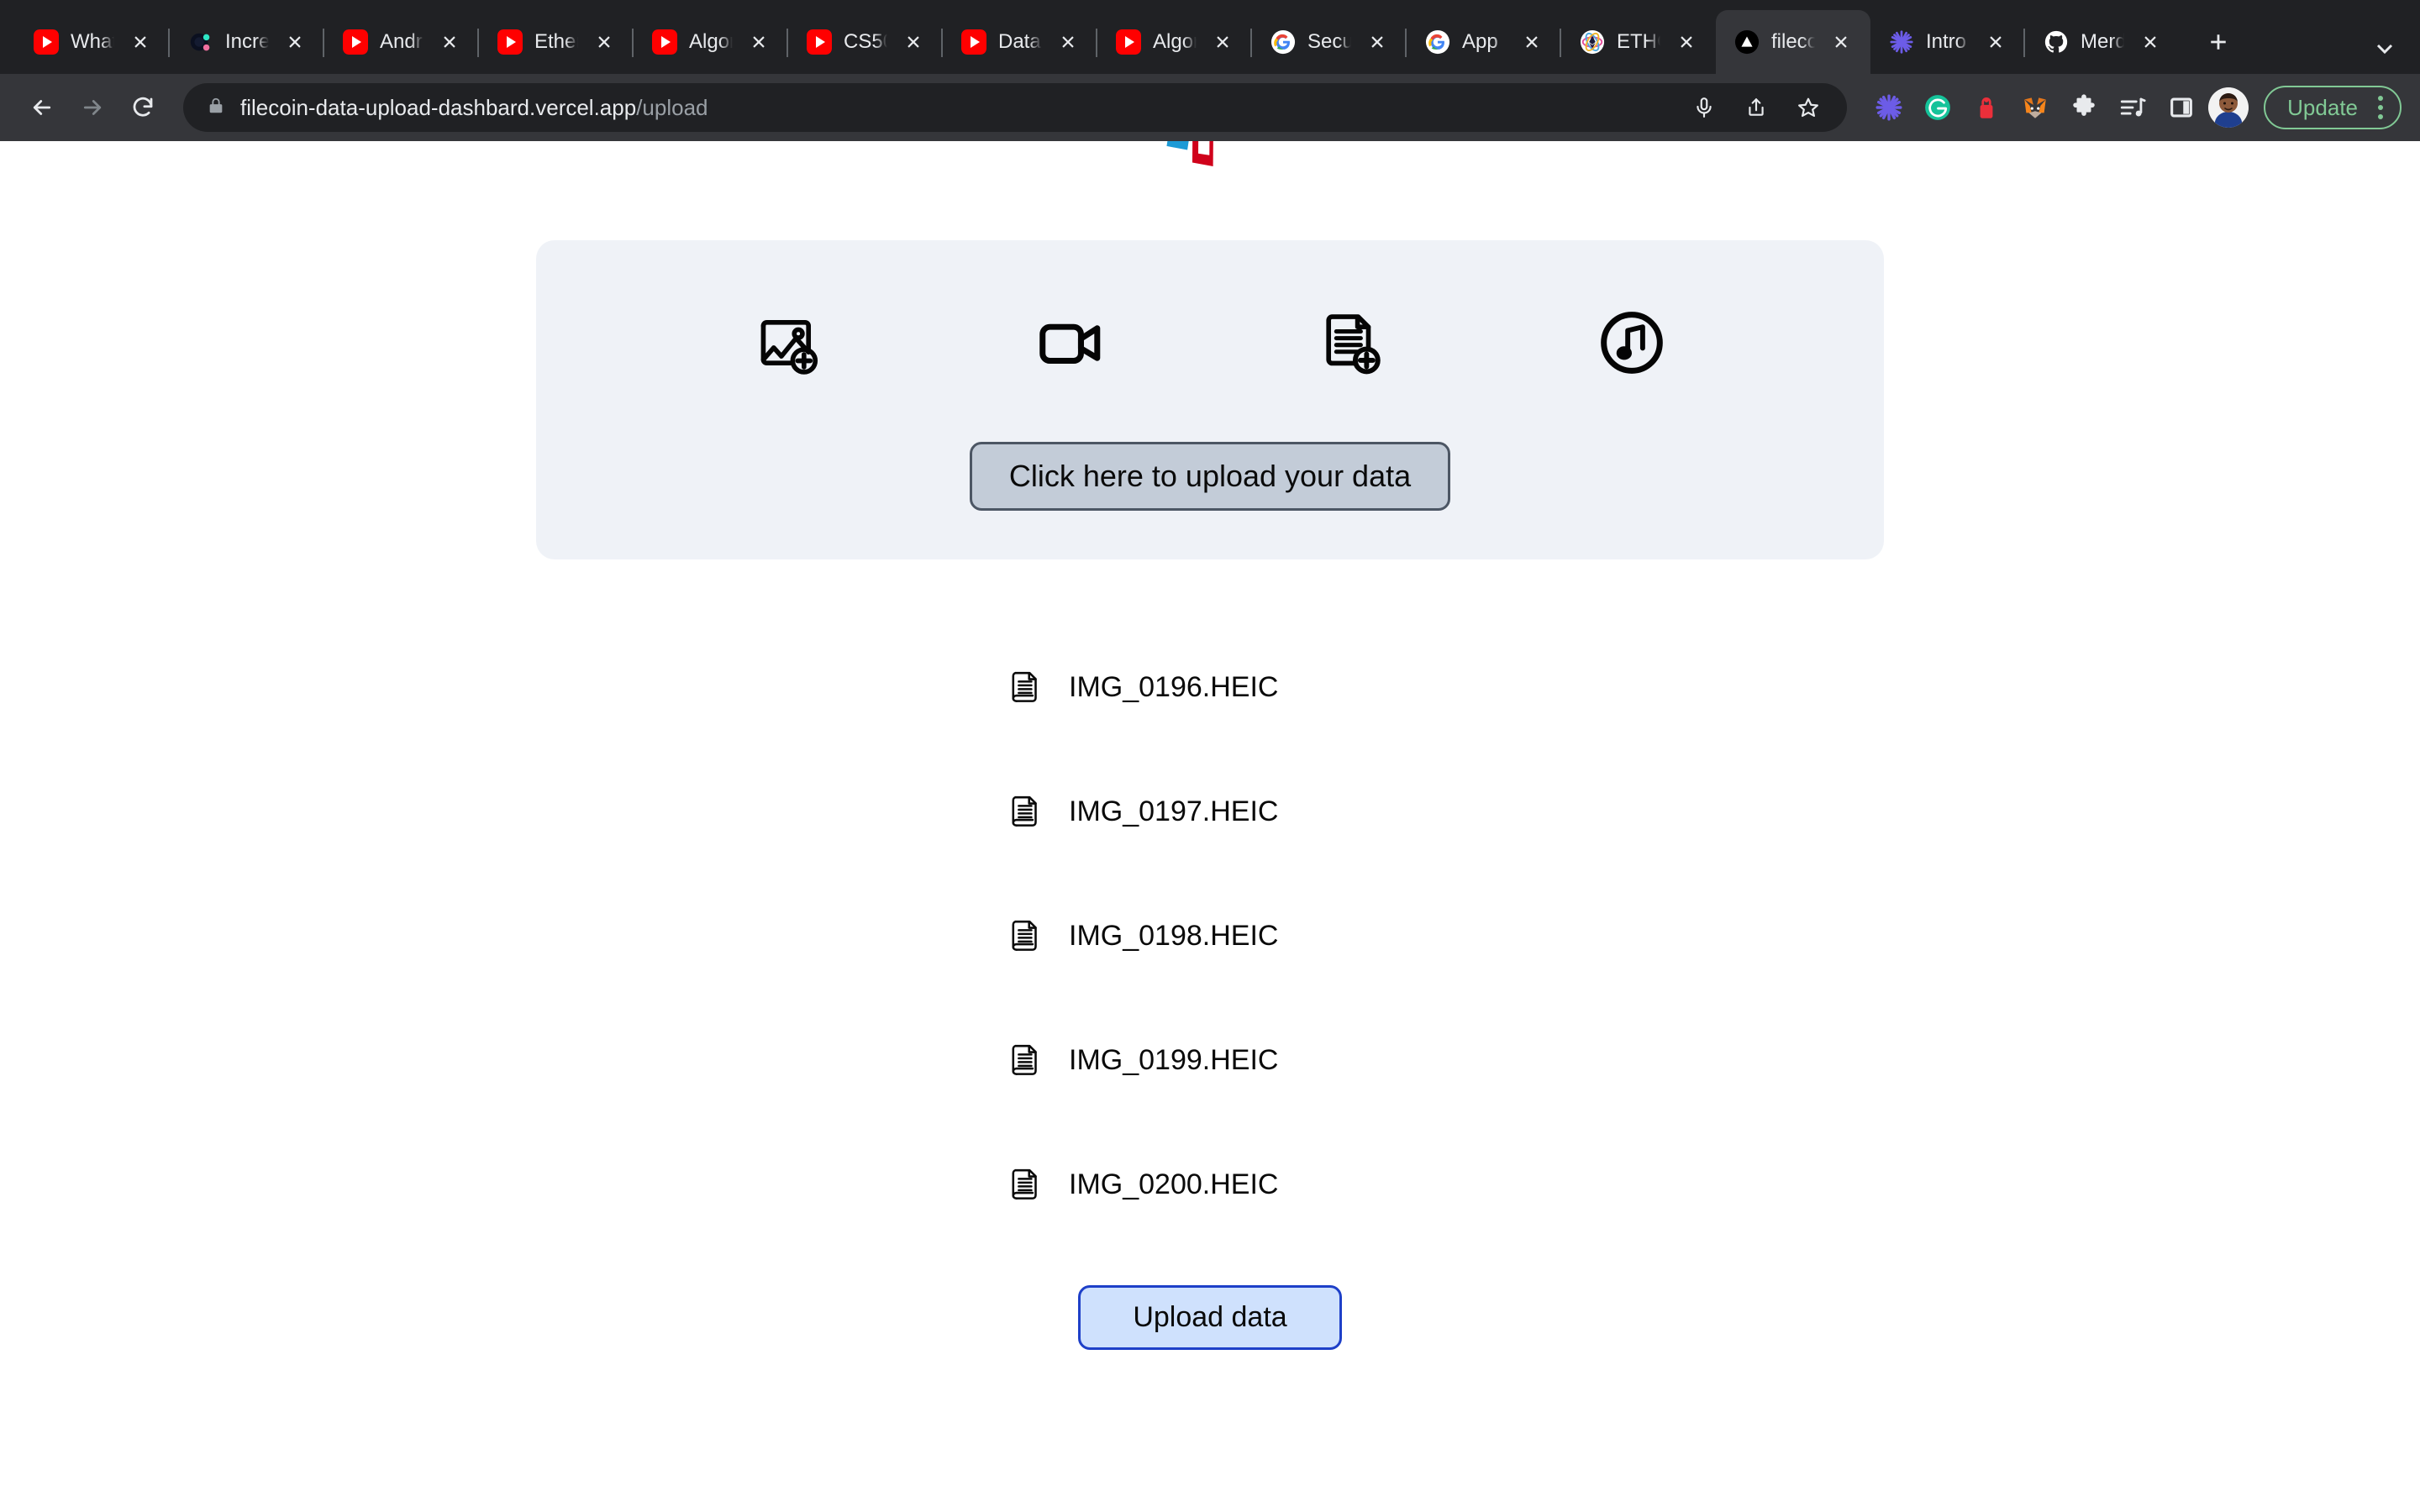  Describe the element at coordinates (1174, 935) in the screenshot. I see `file-name: IMG_0198.HEIC` at that location.